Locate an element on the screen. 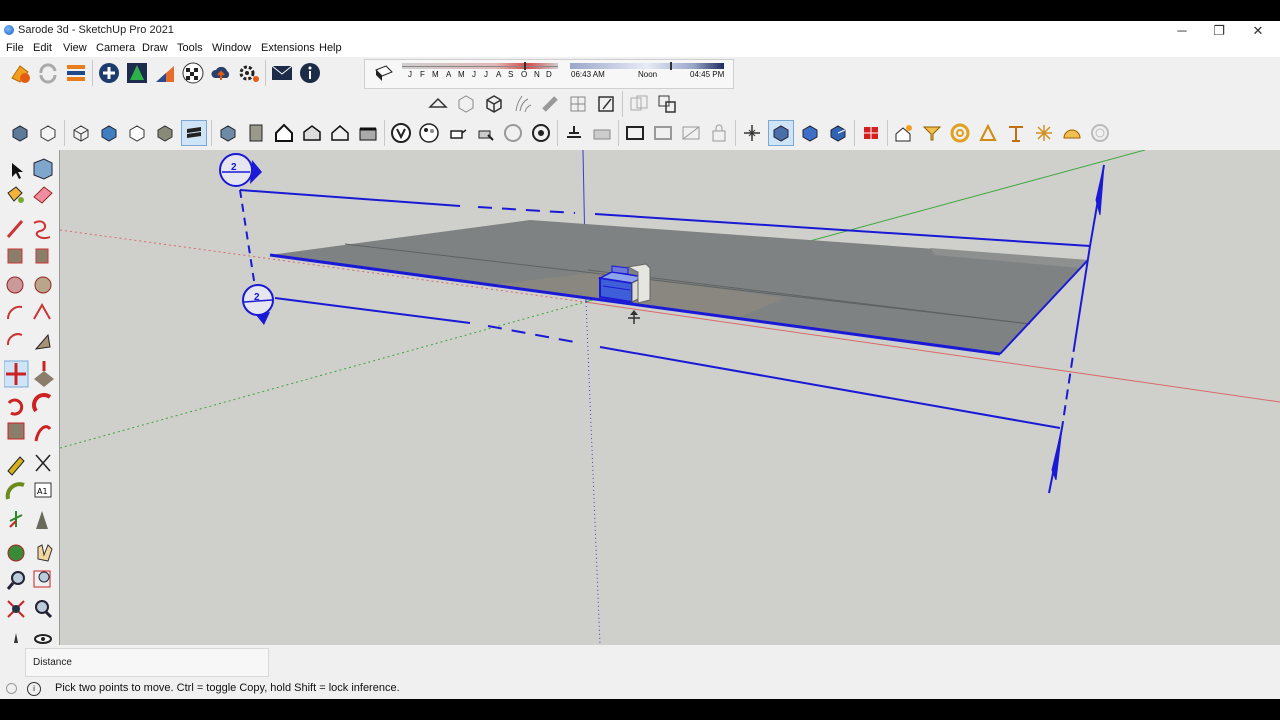  follow-me-icon is located at coordinates (42, 403).